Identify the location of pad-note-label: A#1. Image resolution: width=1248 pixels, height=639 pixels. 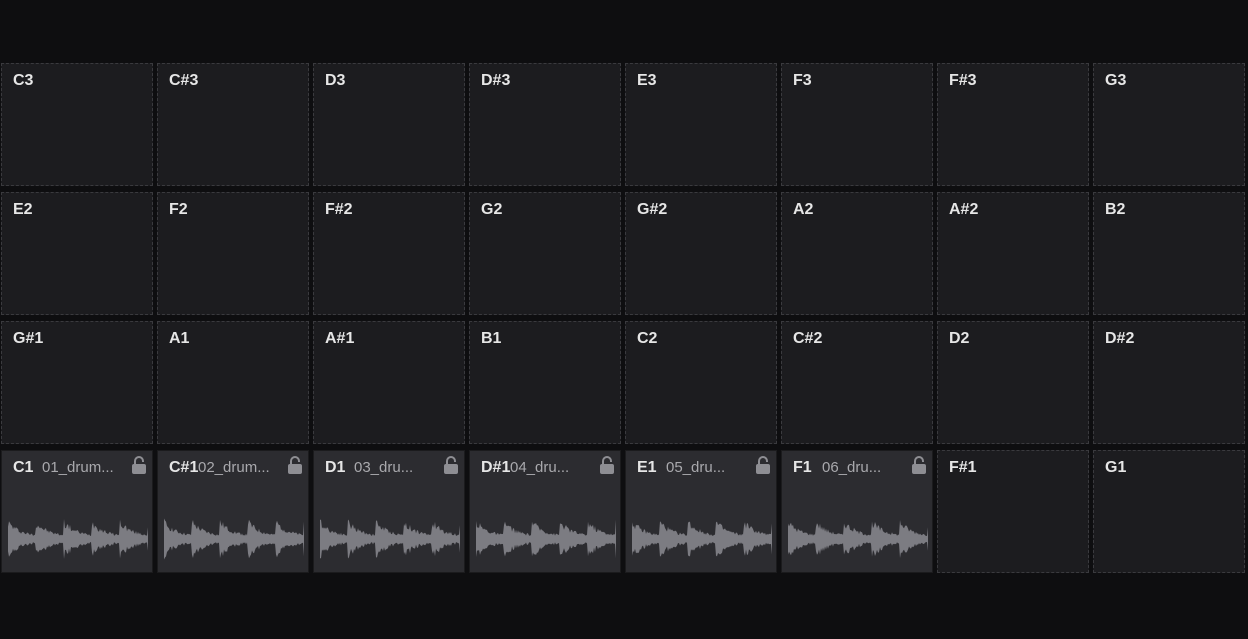
(340, 338).